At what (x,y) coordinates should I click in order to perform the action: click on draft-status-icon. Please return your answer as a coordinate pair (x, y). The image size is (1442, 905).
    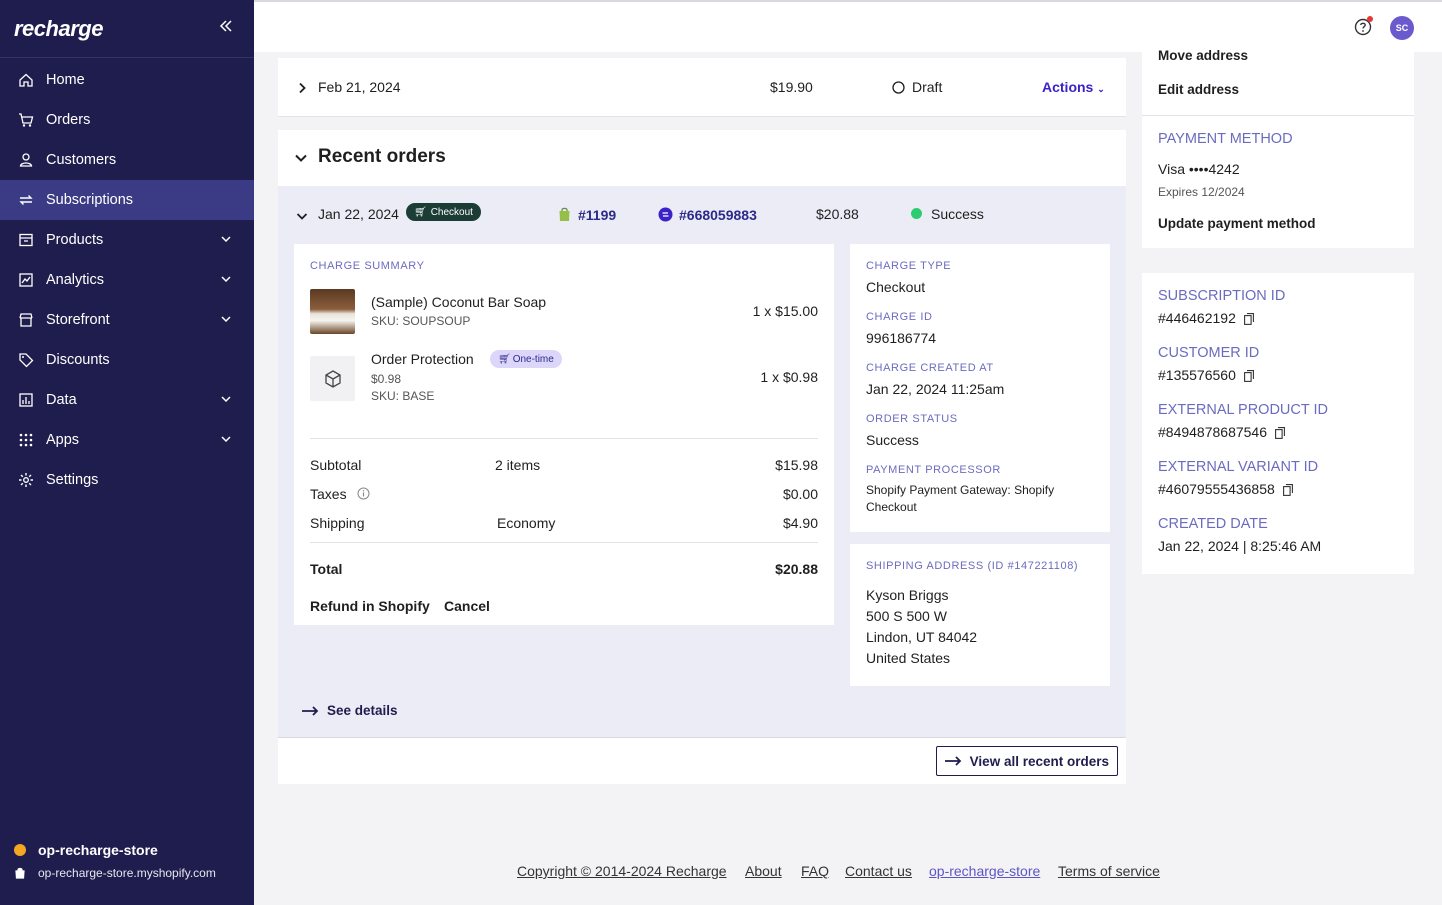
    Looking at the image, I should click on (898, 87).